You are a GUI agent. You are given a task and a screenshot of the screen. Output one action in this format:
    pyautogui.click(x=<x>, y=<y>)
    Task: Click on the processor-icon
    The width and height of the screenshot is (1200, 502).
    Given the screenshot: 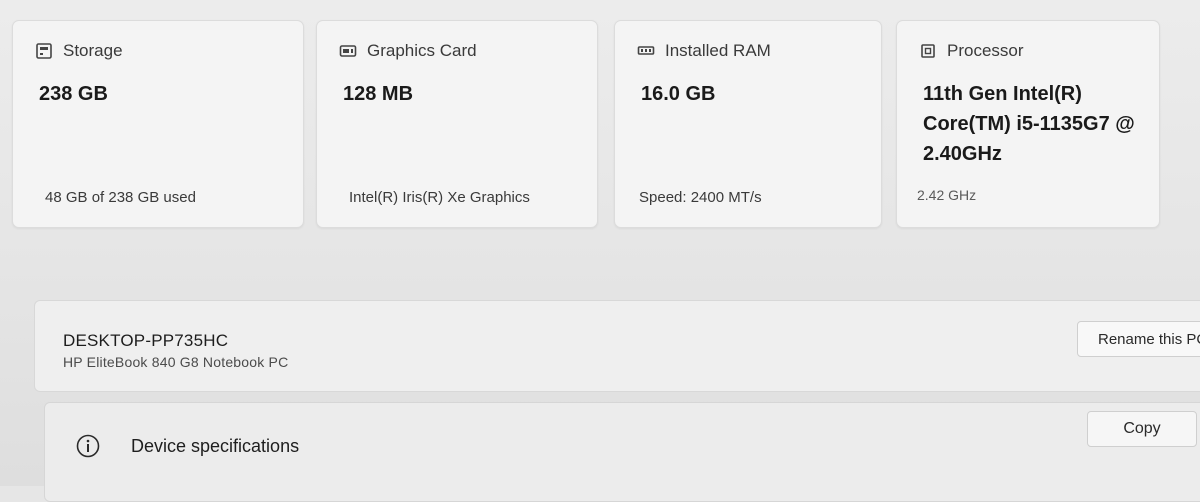 What is the action you would take?
    pyautogui.click(x=928, y=51)
    